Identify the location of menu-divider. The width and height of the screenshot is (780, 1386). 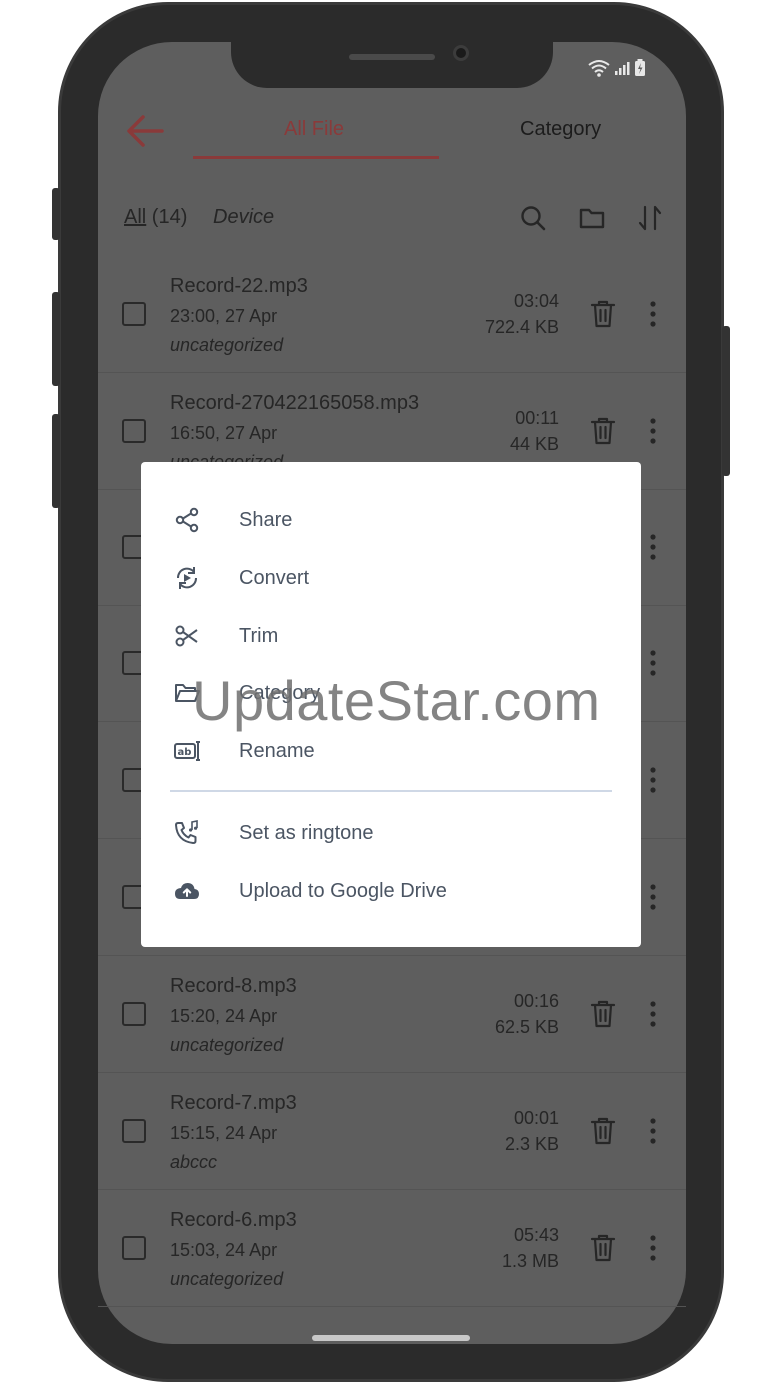
(391, 791).